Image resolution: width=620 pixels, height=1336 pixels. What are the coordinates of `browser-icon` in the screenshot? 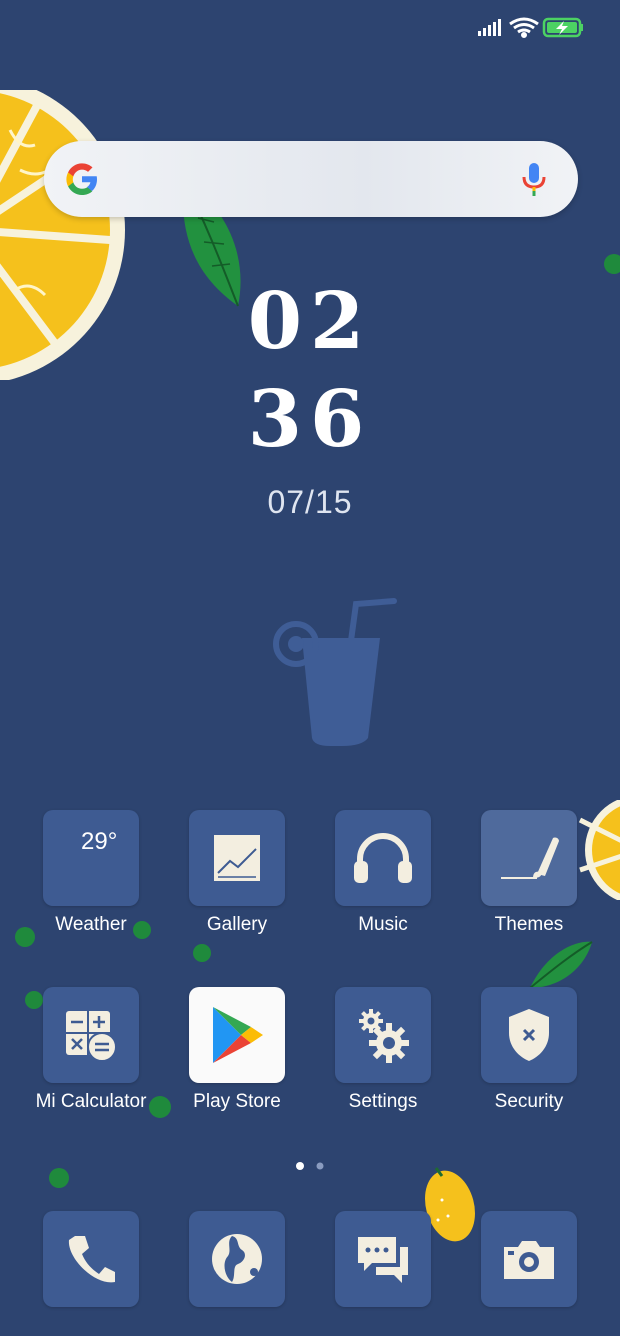 It's located at (237, 1259).